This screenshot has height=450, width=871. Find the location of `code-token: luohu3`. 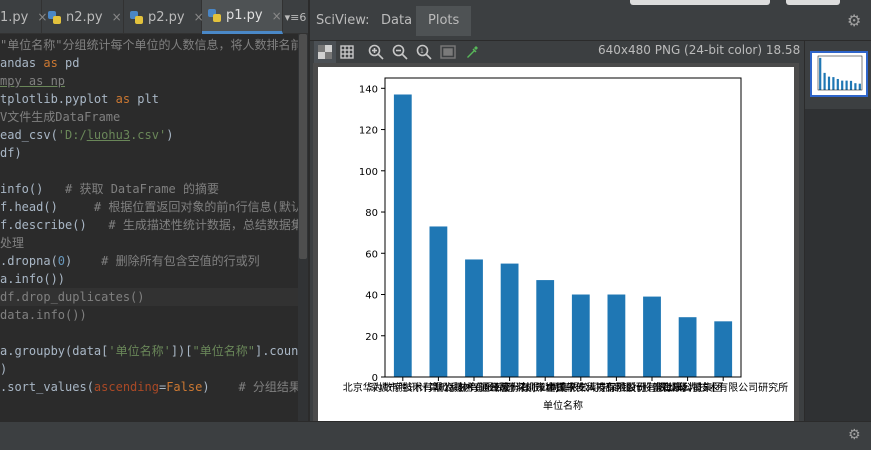

code-token: luohu3 is located at coordinates (108, 135).